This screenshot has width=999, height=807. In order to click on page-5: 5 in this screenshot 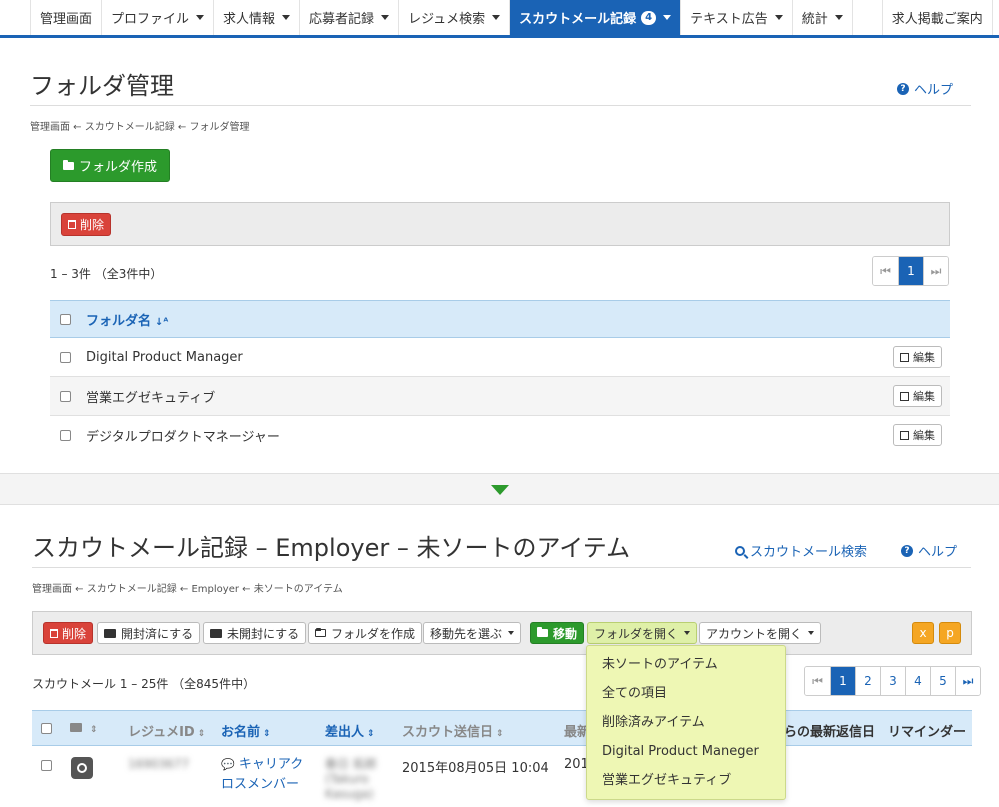, I will do `click(942, 681)`.